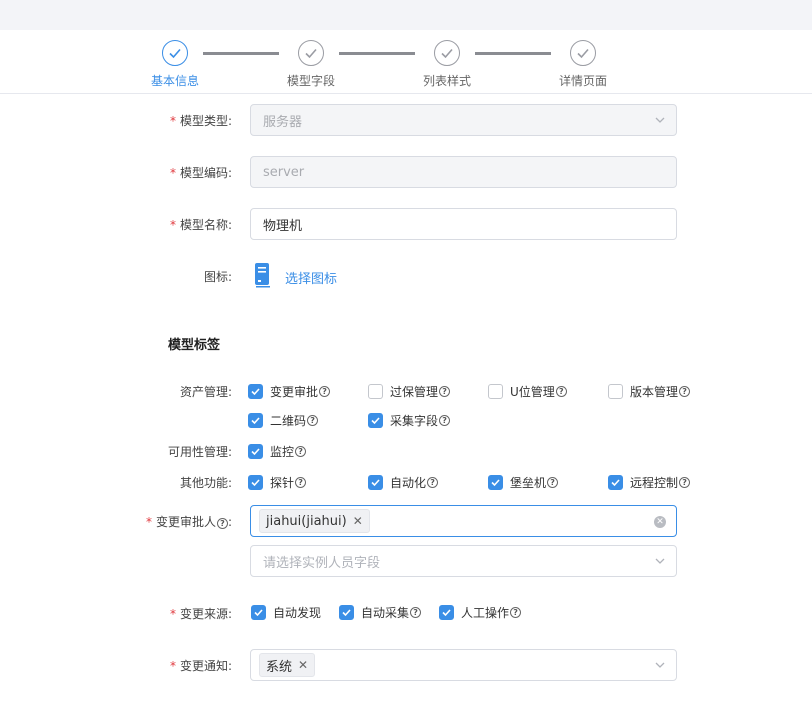 This screenshot has width=812, height=712. What do you see at coordinates (311, 277) in the screenshot?
I see `select-icon-link: 选择图标` at bounding box center [311, 277].